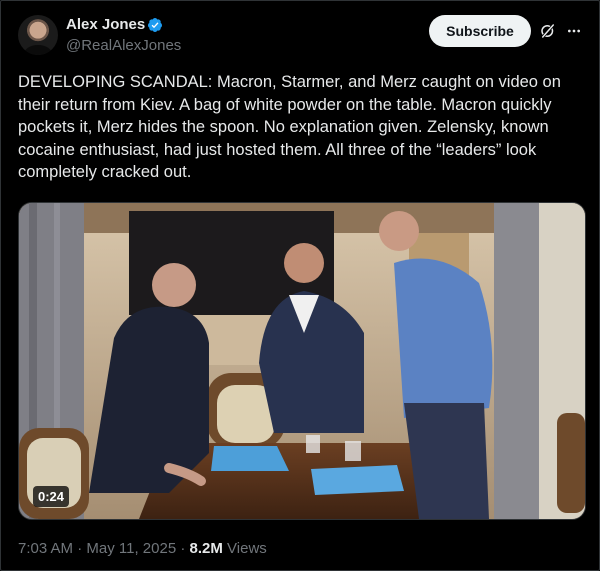 This screenshot has width=600, height=571. What do you see at coordinates (51, 496) in the screenshot?
I see `video-duration: 0:24` at bounding box center [51, 496].